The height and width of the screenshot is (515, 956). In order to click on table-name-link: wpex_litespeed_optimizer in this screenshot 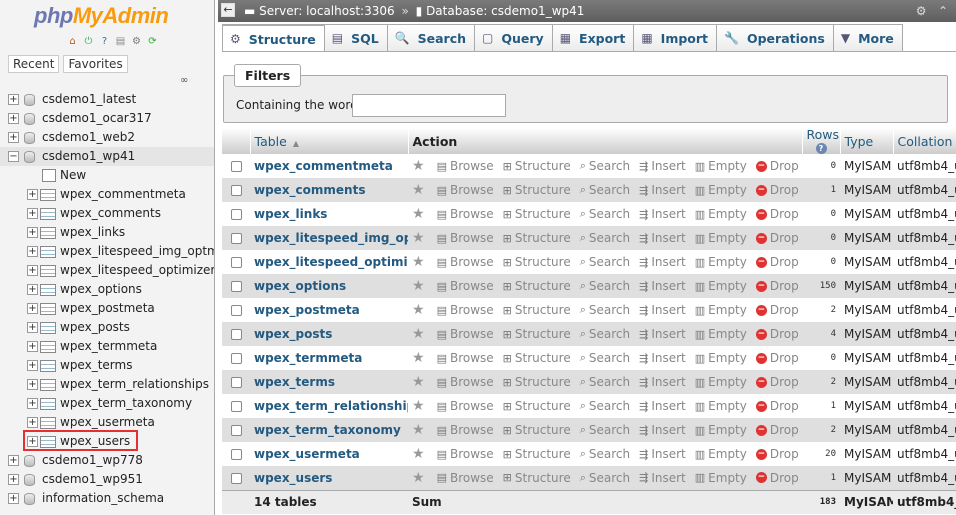, I will do `click(329, 262)`.